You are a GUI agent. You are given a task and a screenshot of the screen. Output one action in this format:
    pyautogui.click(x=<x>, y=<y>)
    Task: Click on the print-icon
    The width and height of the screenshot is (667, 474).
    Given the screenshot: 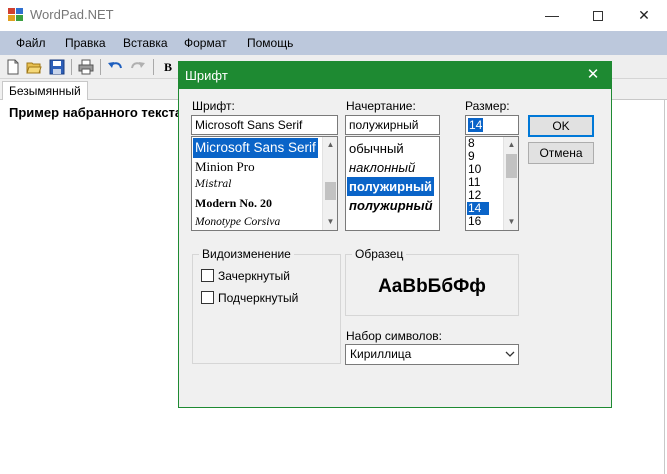 What is the action you would take?
    pyautogui.click(x=86, y=67)
    